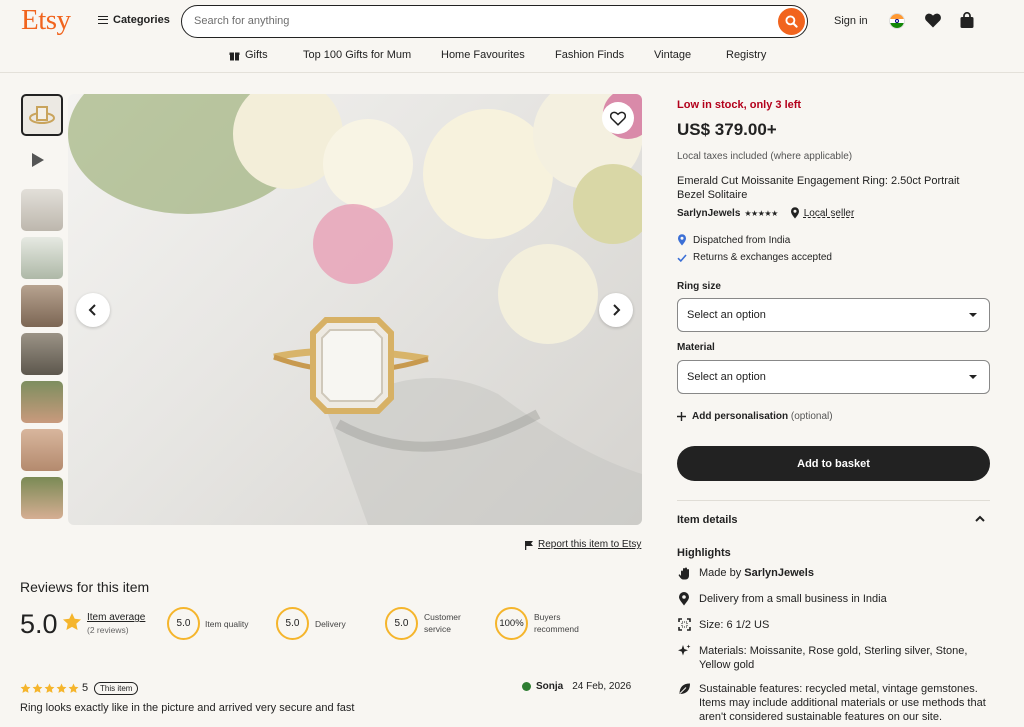 Image resolution: width=1024 pixels, height=727 pixels. I want to click on caret-down-icon, so click(973, 315).